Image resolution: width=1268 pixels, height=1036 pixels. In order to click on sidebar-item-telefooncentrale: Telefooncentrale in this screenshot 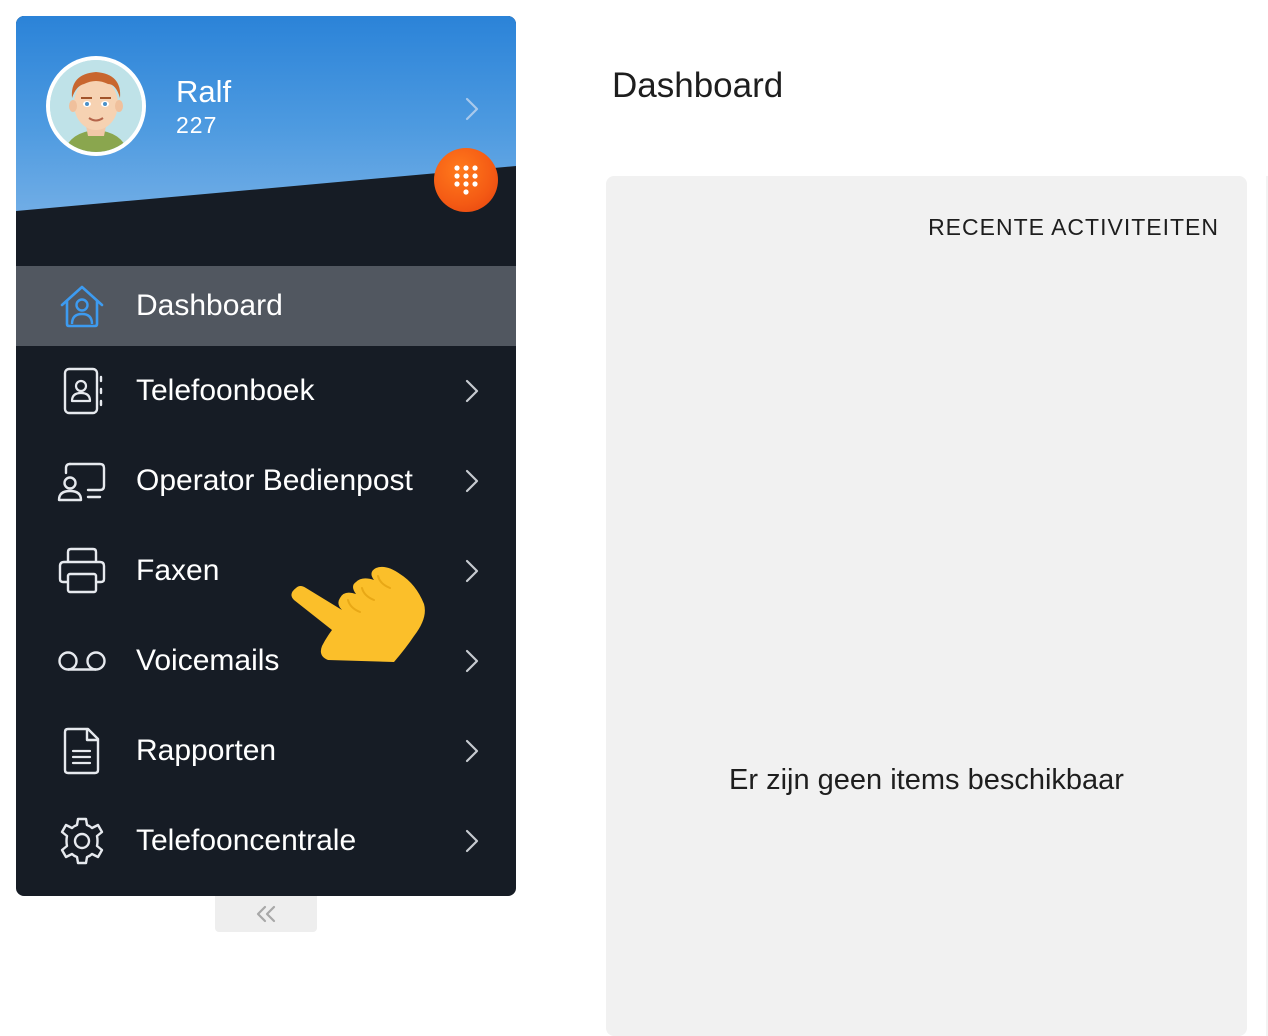, I will do `click(266, 841)`.